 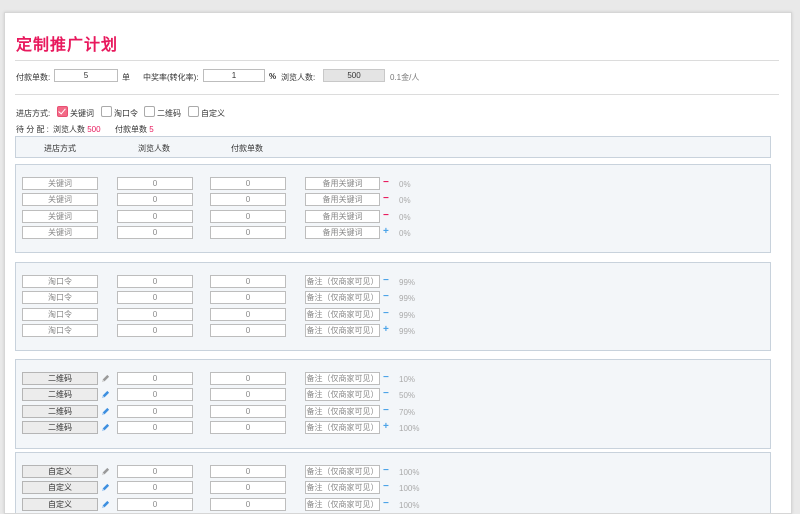 What do you see at coordinates (193, 111) in the screenshot?
I see `checkbox-custom` at bounding box center [193, 111].